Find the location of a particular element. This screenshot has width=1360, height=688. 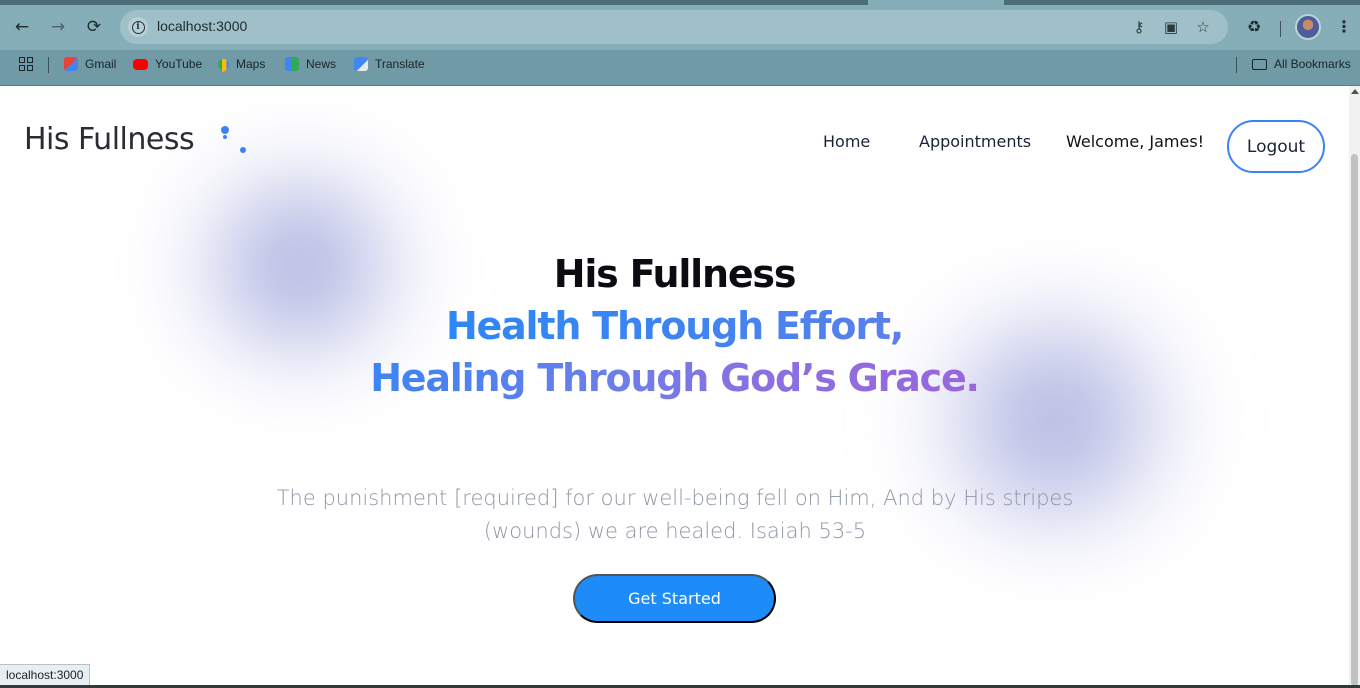

hero-subtitle-line-1: Health Through Effort, is located at coordinates (674, 326).